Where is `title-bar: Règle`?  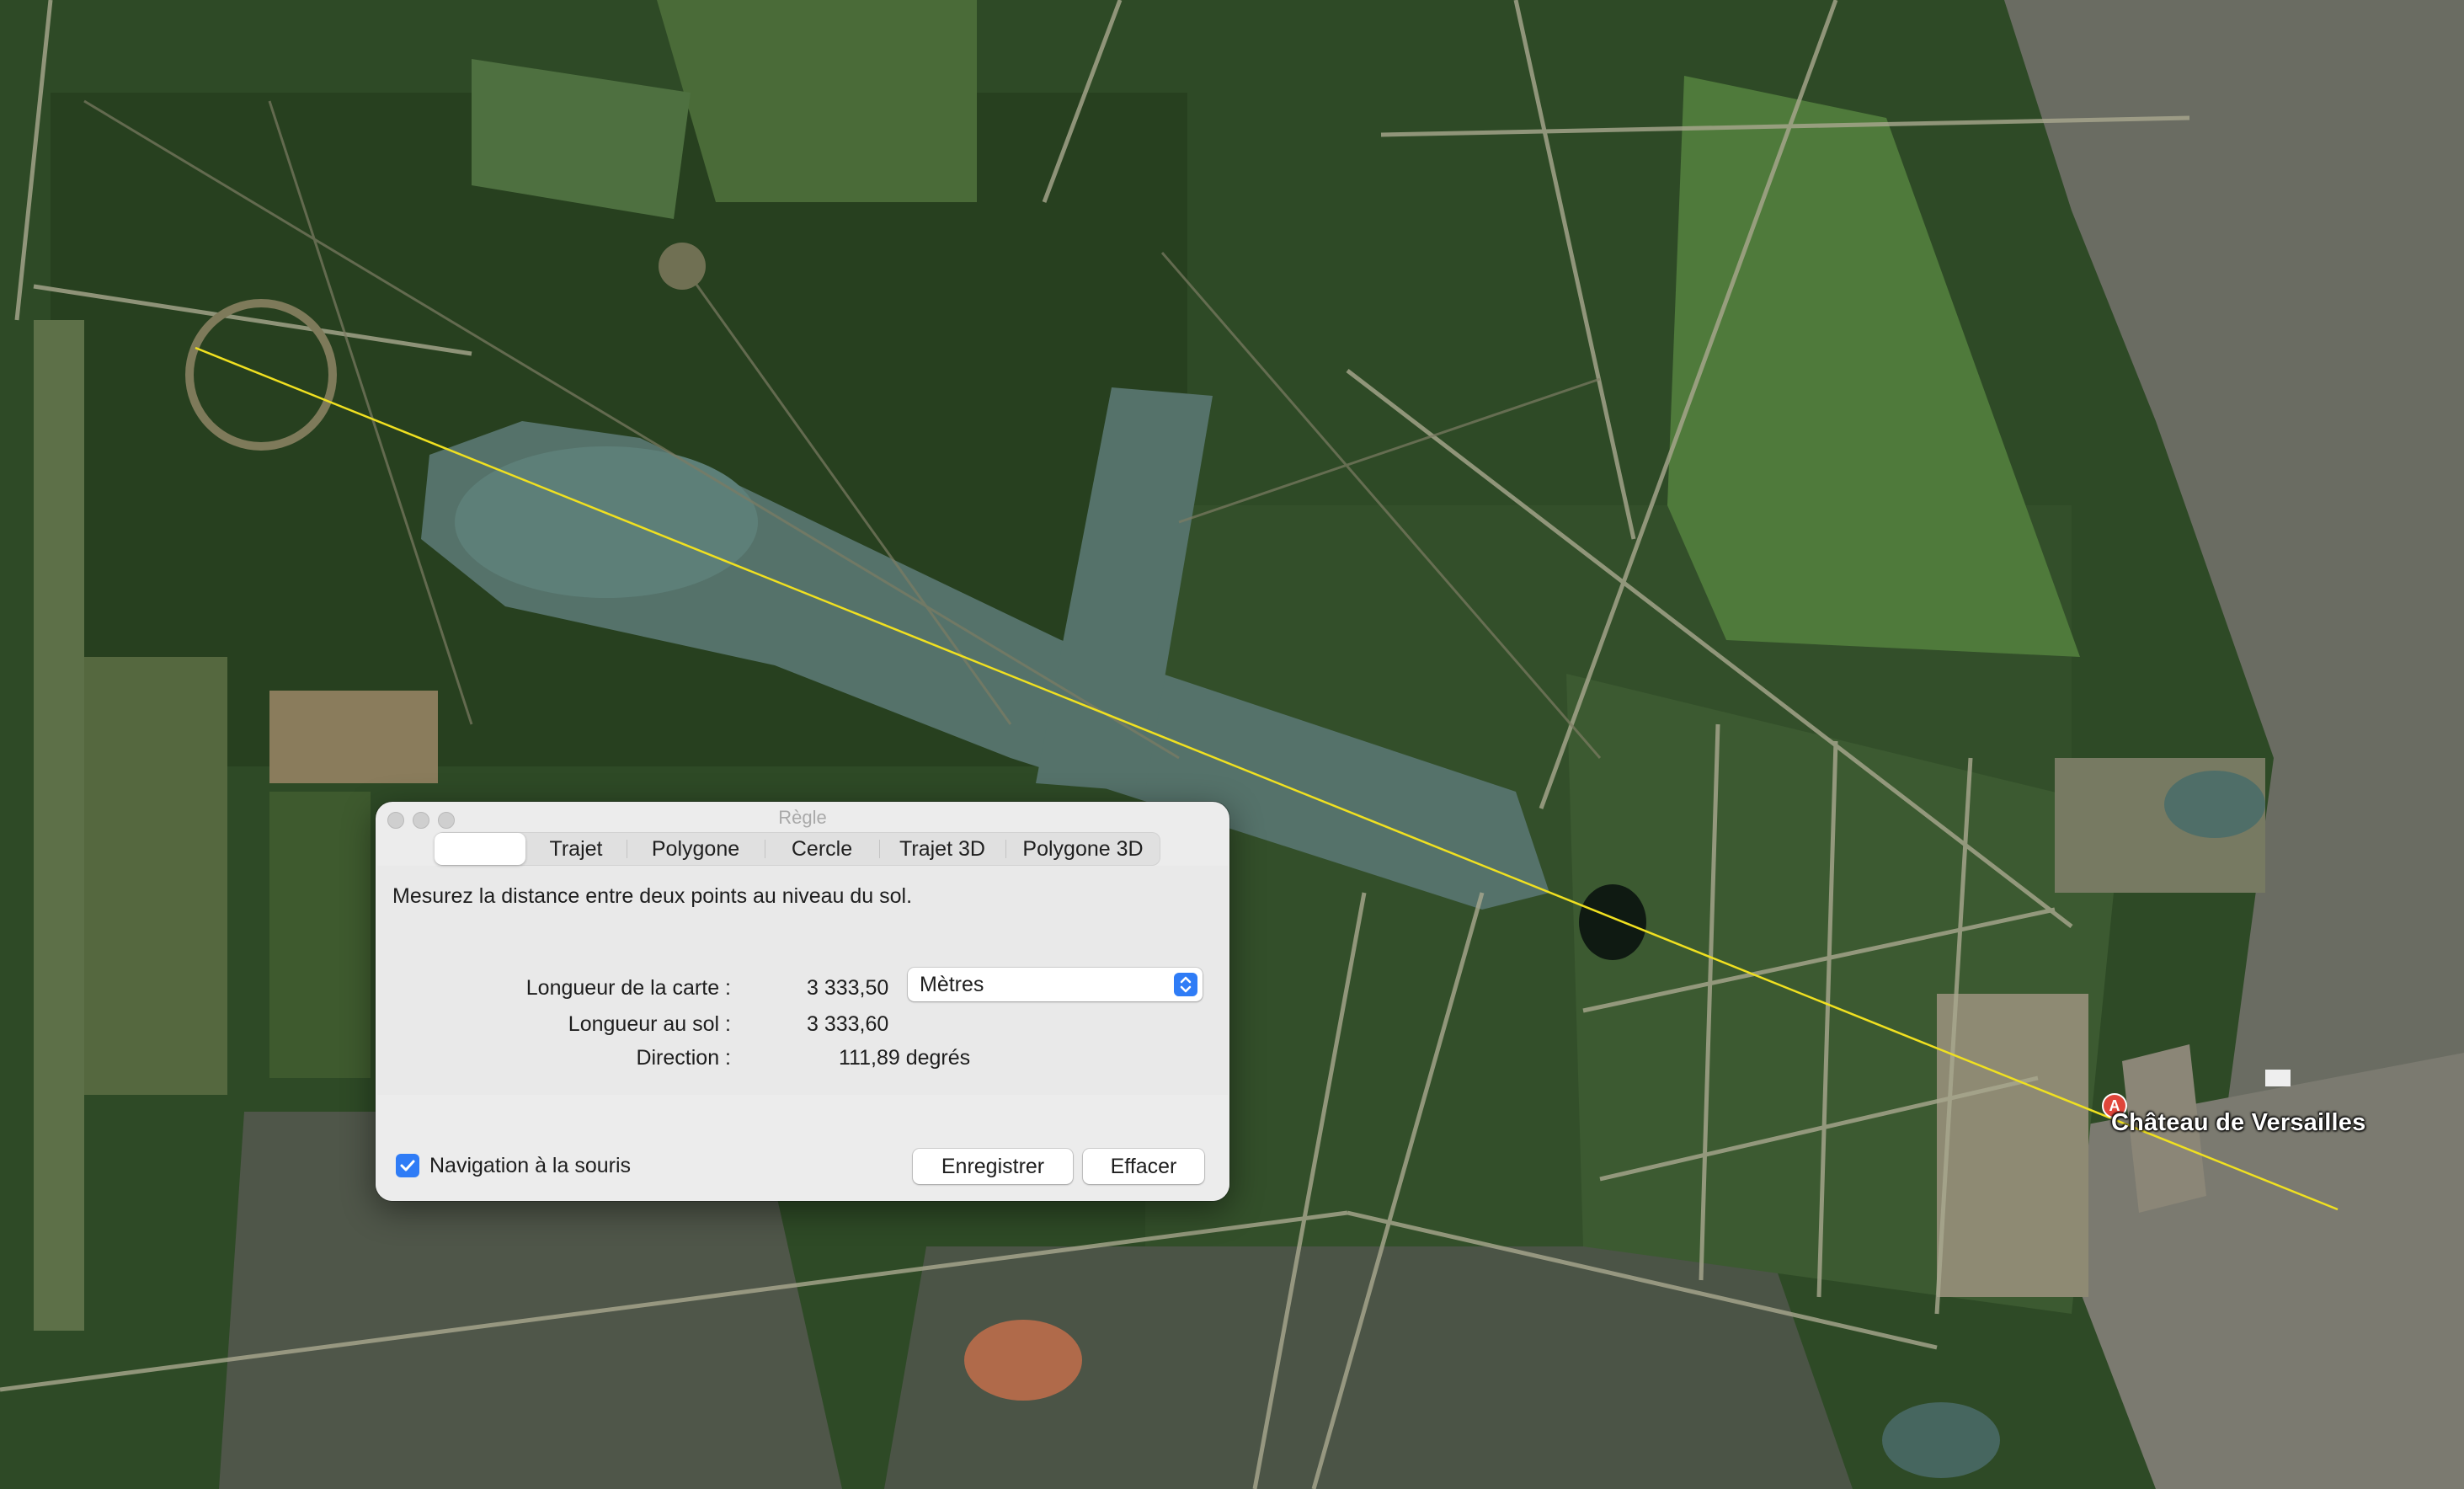
title-bar: Règle is located at coordinates (802, 817).